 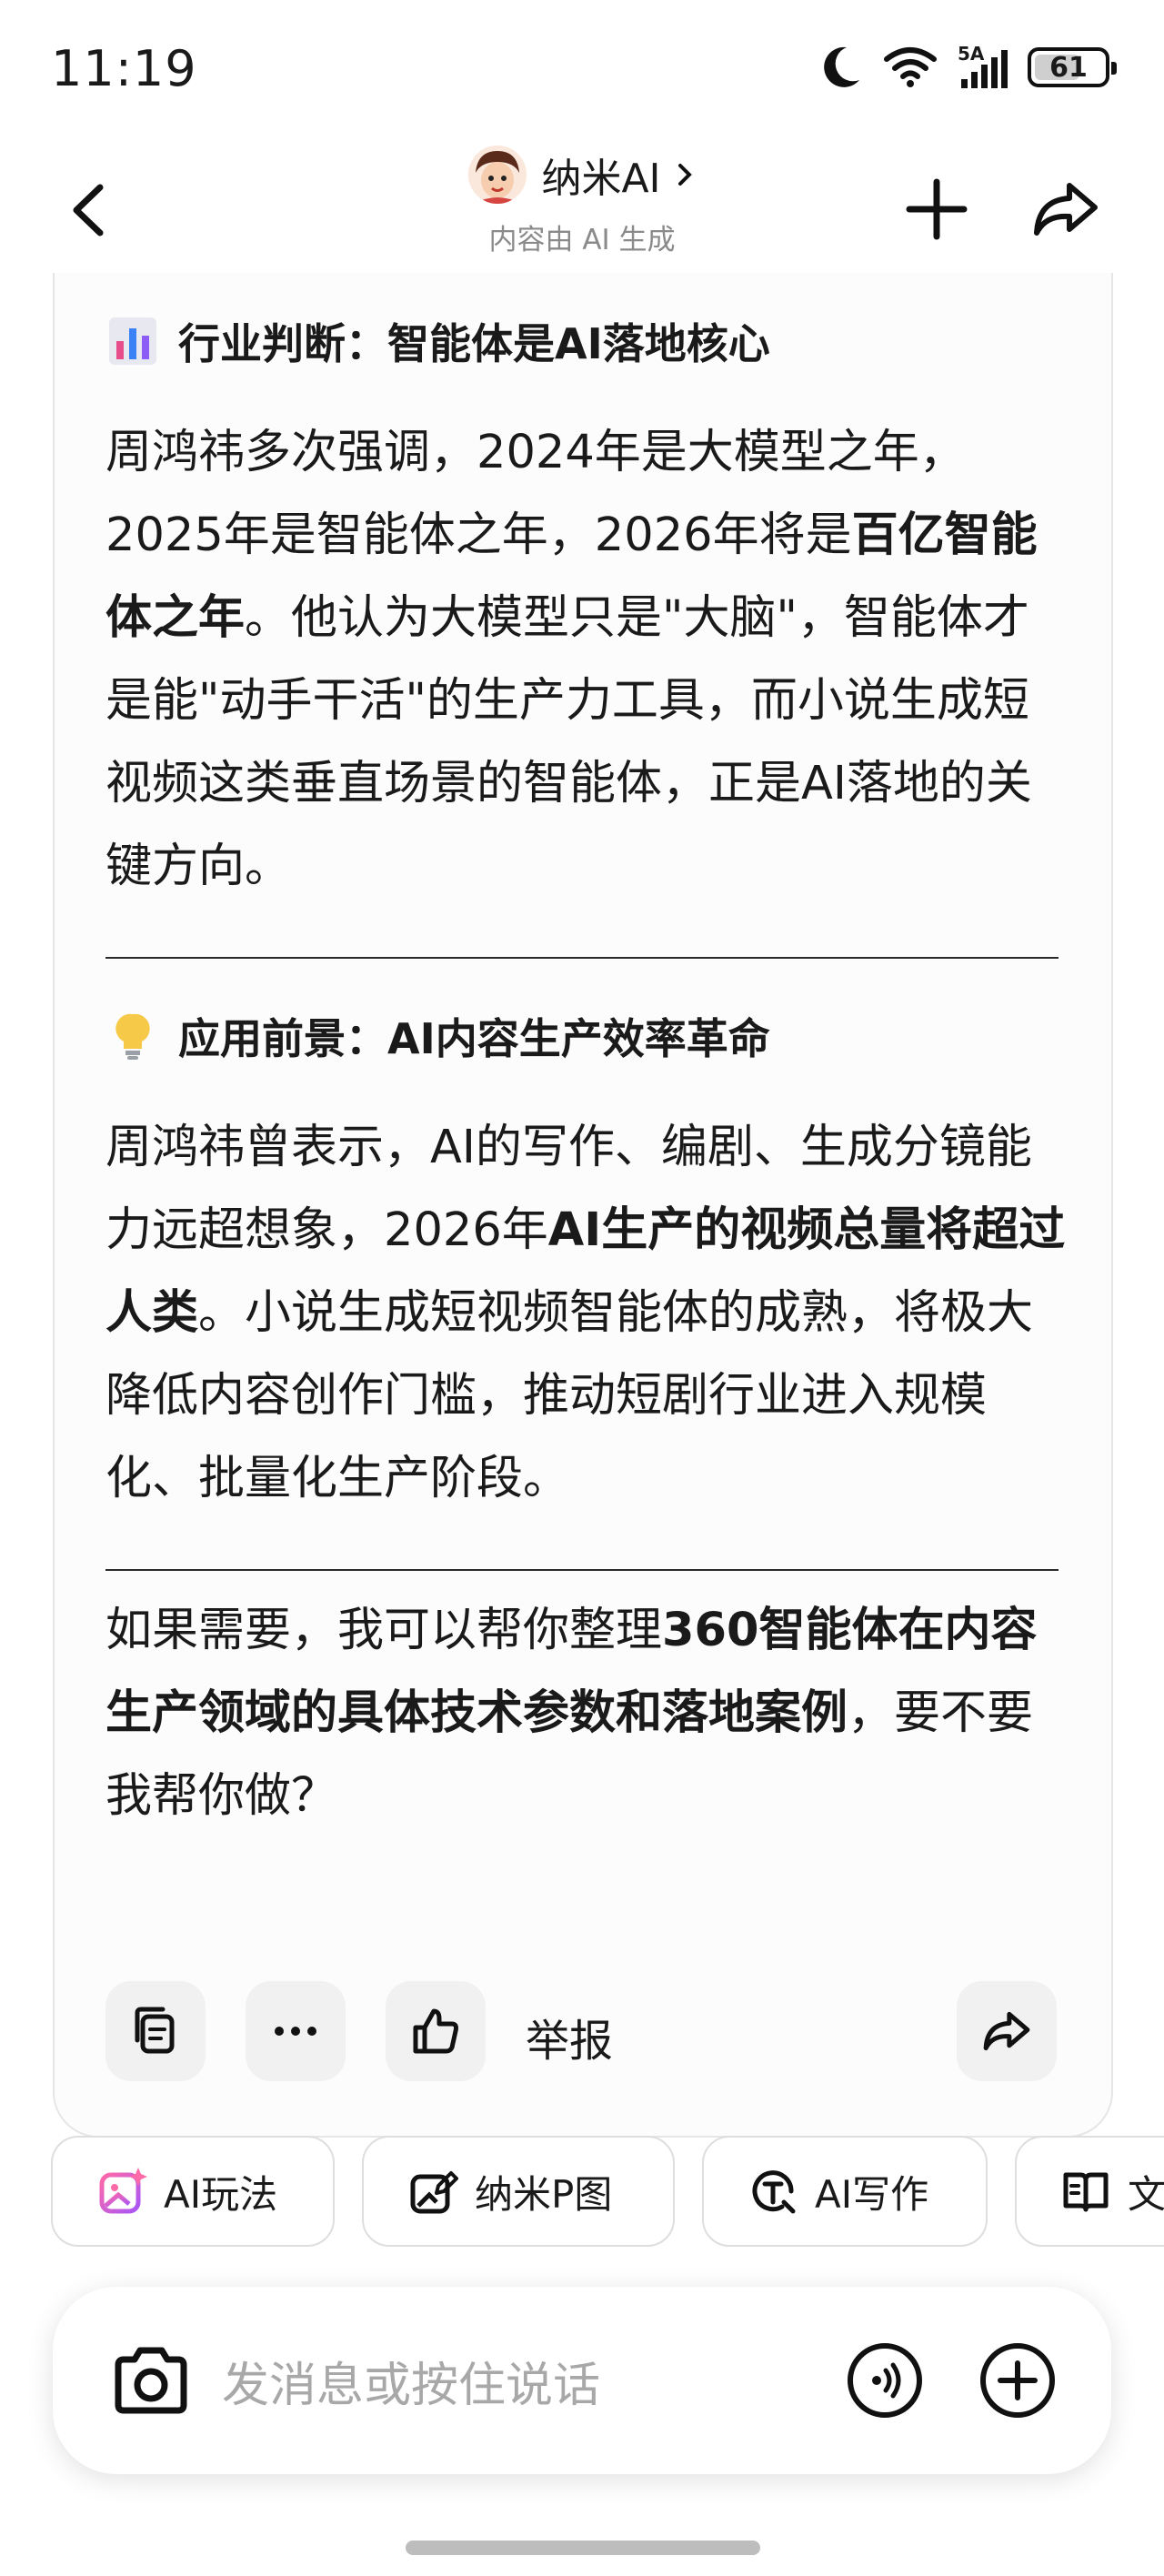 What do you see at coordinates (911, 67) in the screenshot?
I see `wifi-icon` at bounding box center [911, 67].